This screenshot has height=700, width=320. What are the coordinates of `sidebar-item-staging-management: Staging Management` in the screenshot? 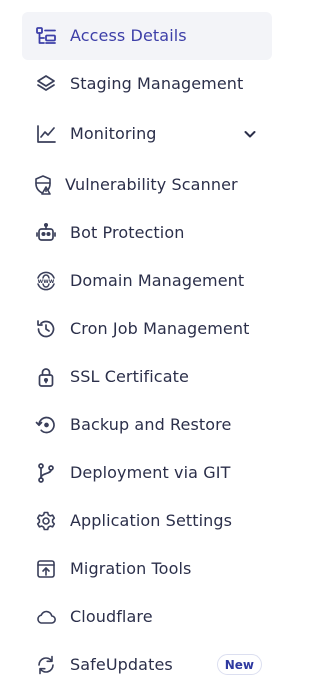 It's located at (147, 84).